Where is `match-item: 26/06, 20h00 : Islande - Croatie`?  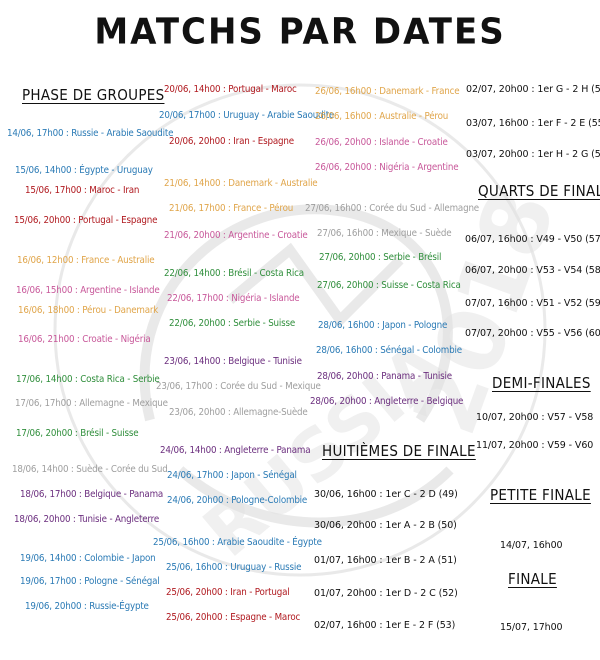 match-item: 26/06, 20h00 : Islande - Croatie is located at coordinates (381, 142).